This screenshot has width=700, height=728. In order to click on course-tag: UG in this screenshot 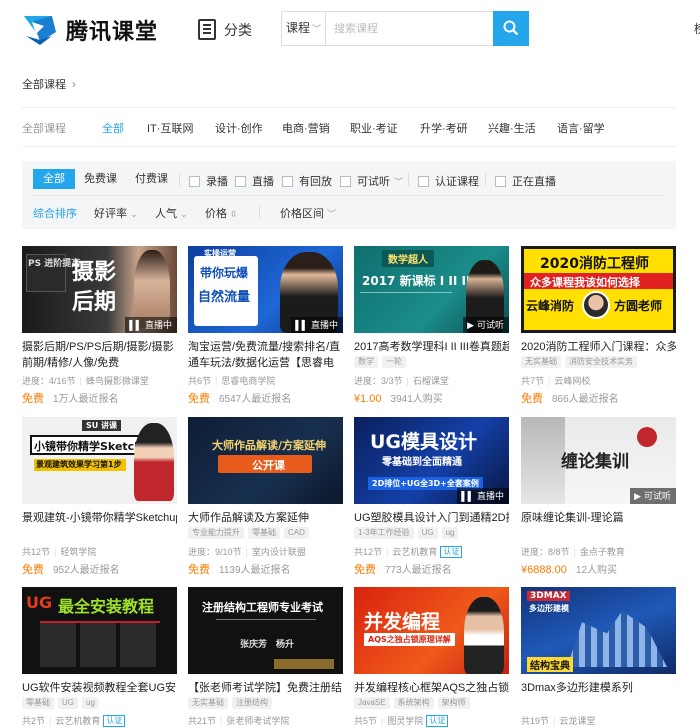, I will do `click(427, 533)`.